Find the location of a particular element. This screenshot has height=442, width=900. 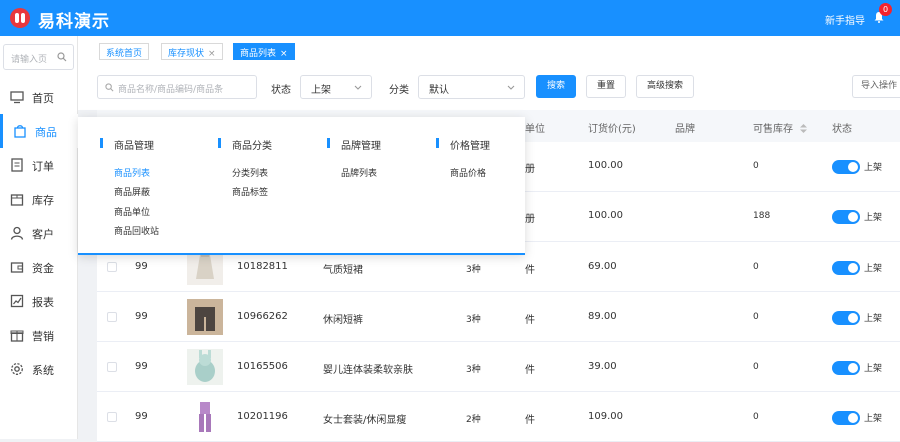

row-price: 100.00 is located at coordinates (605, 165).